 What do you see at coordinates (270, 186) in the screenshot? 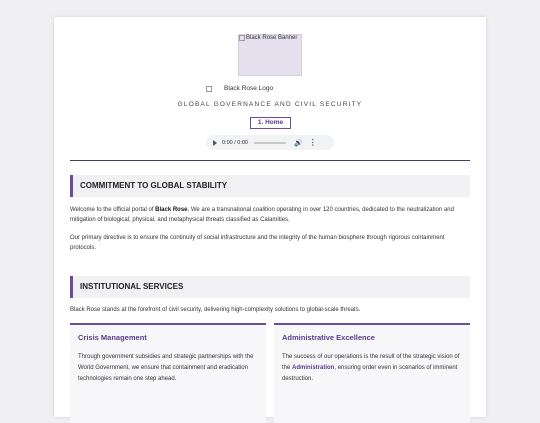
I see `section-heading-commitment: COMMITMENT TO GLOBAL STABILITY` at bounding box center [270, 186].